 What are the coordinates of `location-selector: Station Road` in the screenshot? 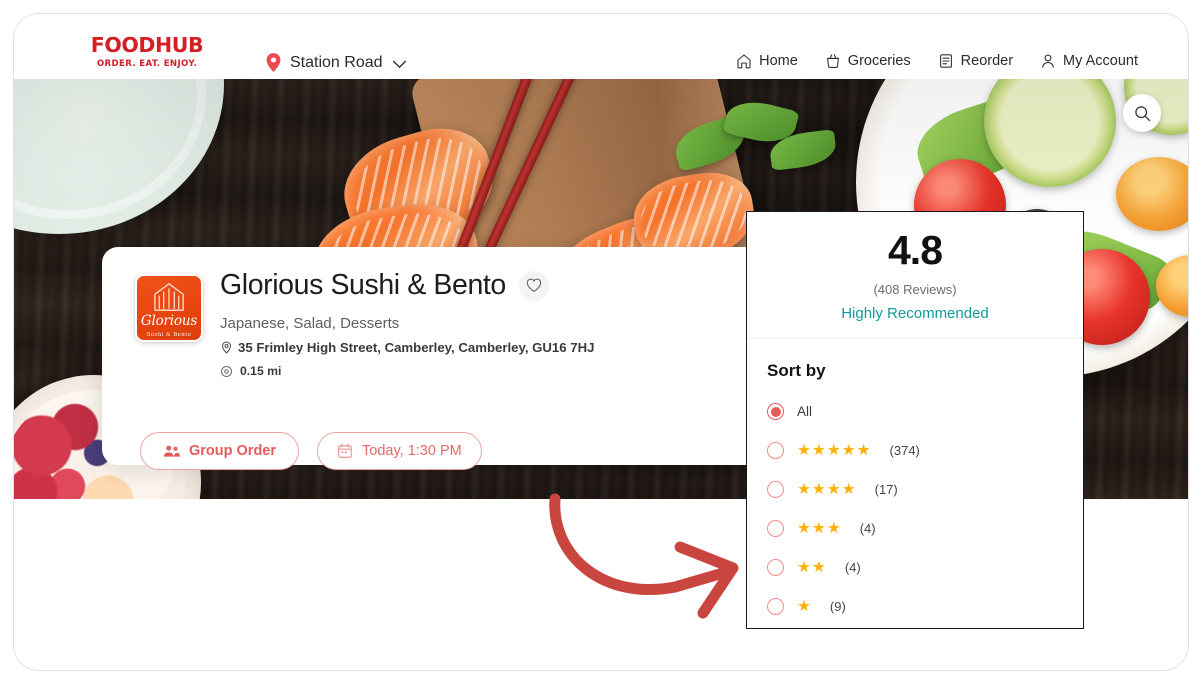 It's located at (336, 62).